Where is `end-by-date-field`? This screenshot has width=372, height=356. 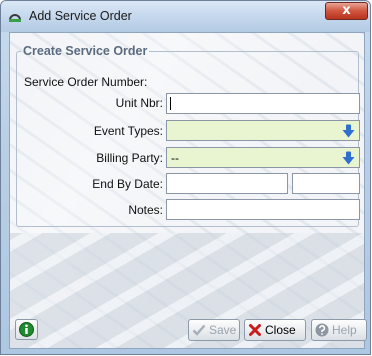 end-by-date-field is located at coordinates (227, 183).